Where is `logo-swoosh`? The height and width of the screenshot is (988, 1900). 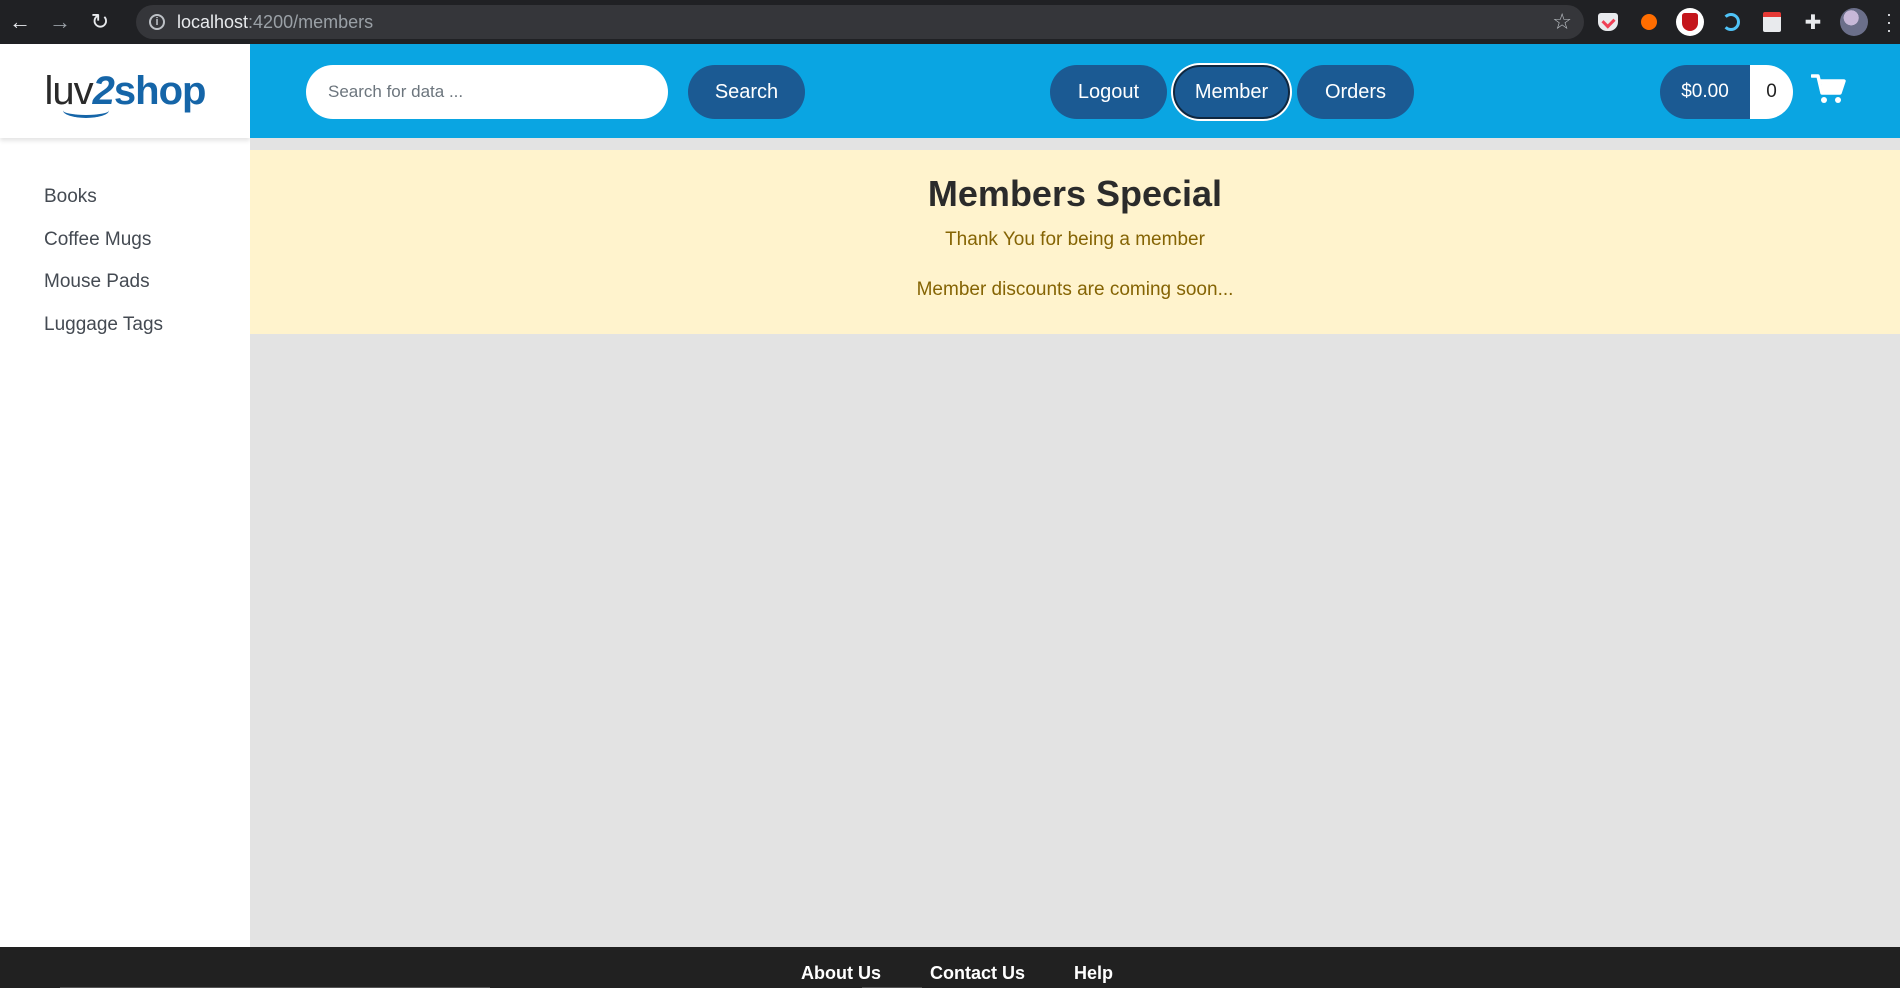 logo-swoosh is located at coordinates (85, 110).